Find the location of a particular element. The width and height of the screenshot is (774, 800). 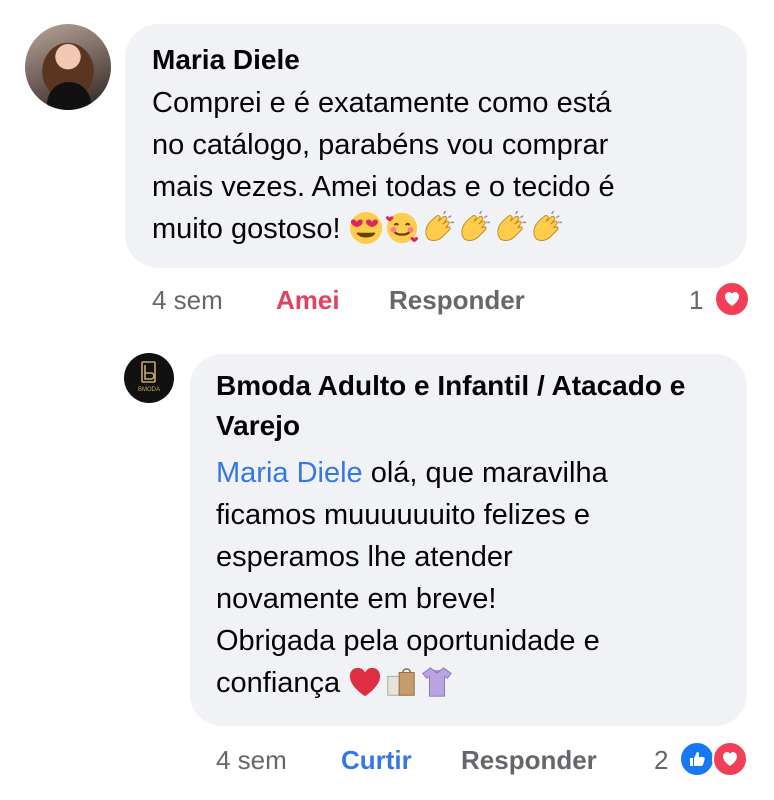

reply-reply-button: Responder is located at coordinates (529, 760).